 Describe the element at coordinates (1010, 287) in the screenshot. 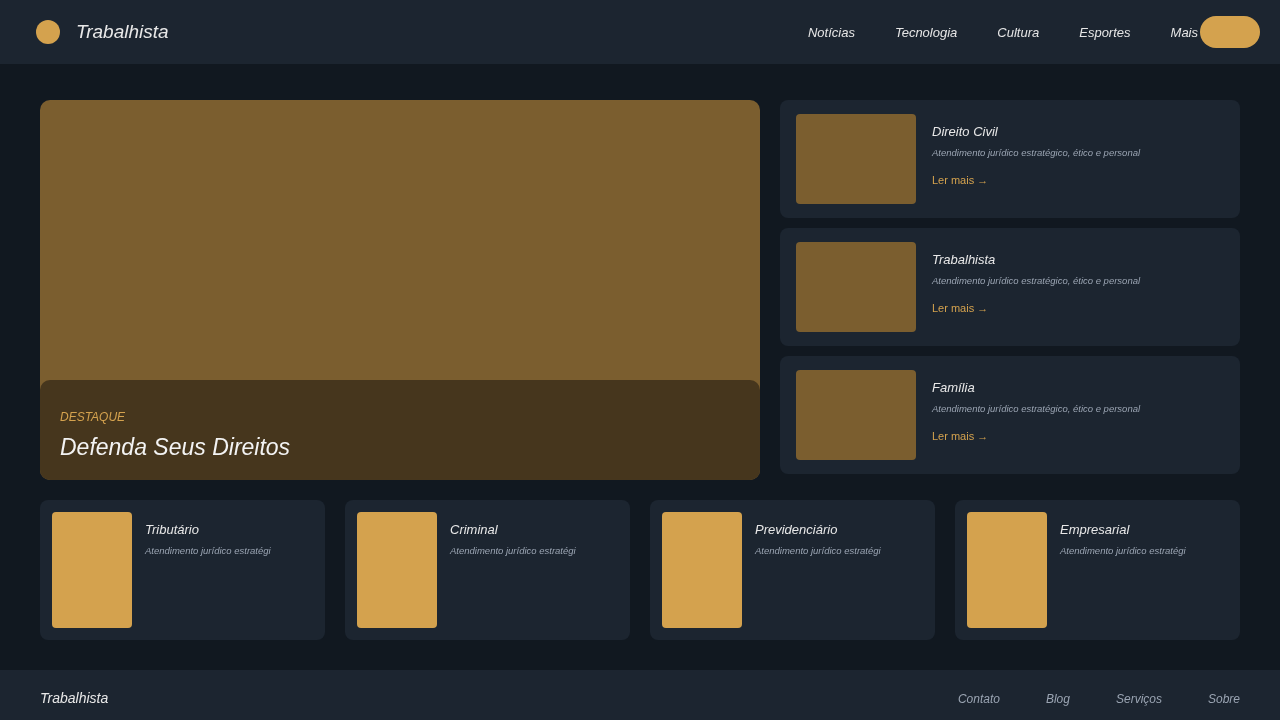

I see `article-card: Trabalhista Atendimento jurídico estratégico, ético e personal Ler mais →` at that location.